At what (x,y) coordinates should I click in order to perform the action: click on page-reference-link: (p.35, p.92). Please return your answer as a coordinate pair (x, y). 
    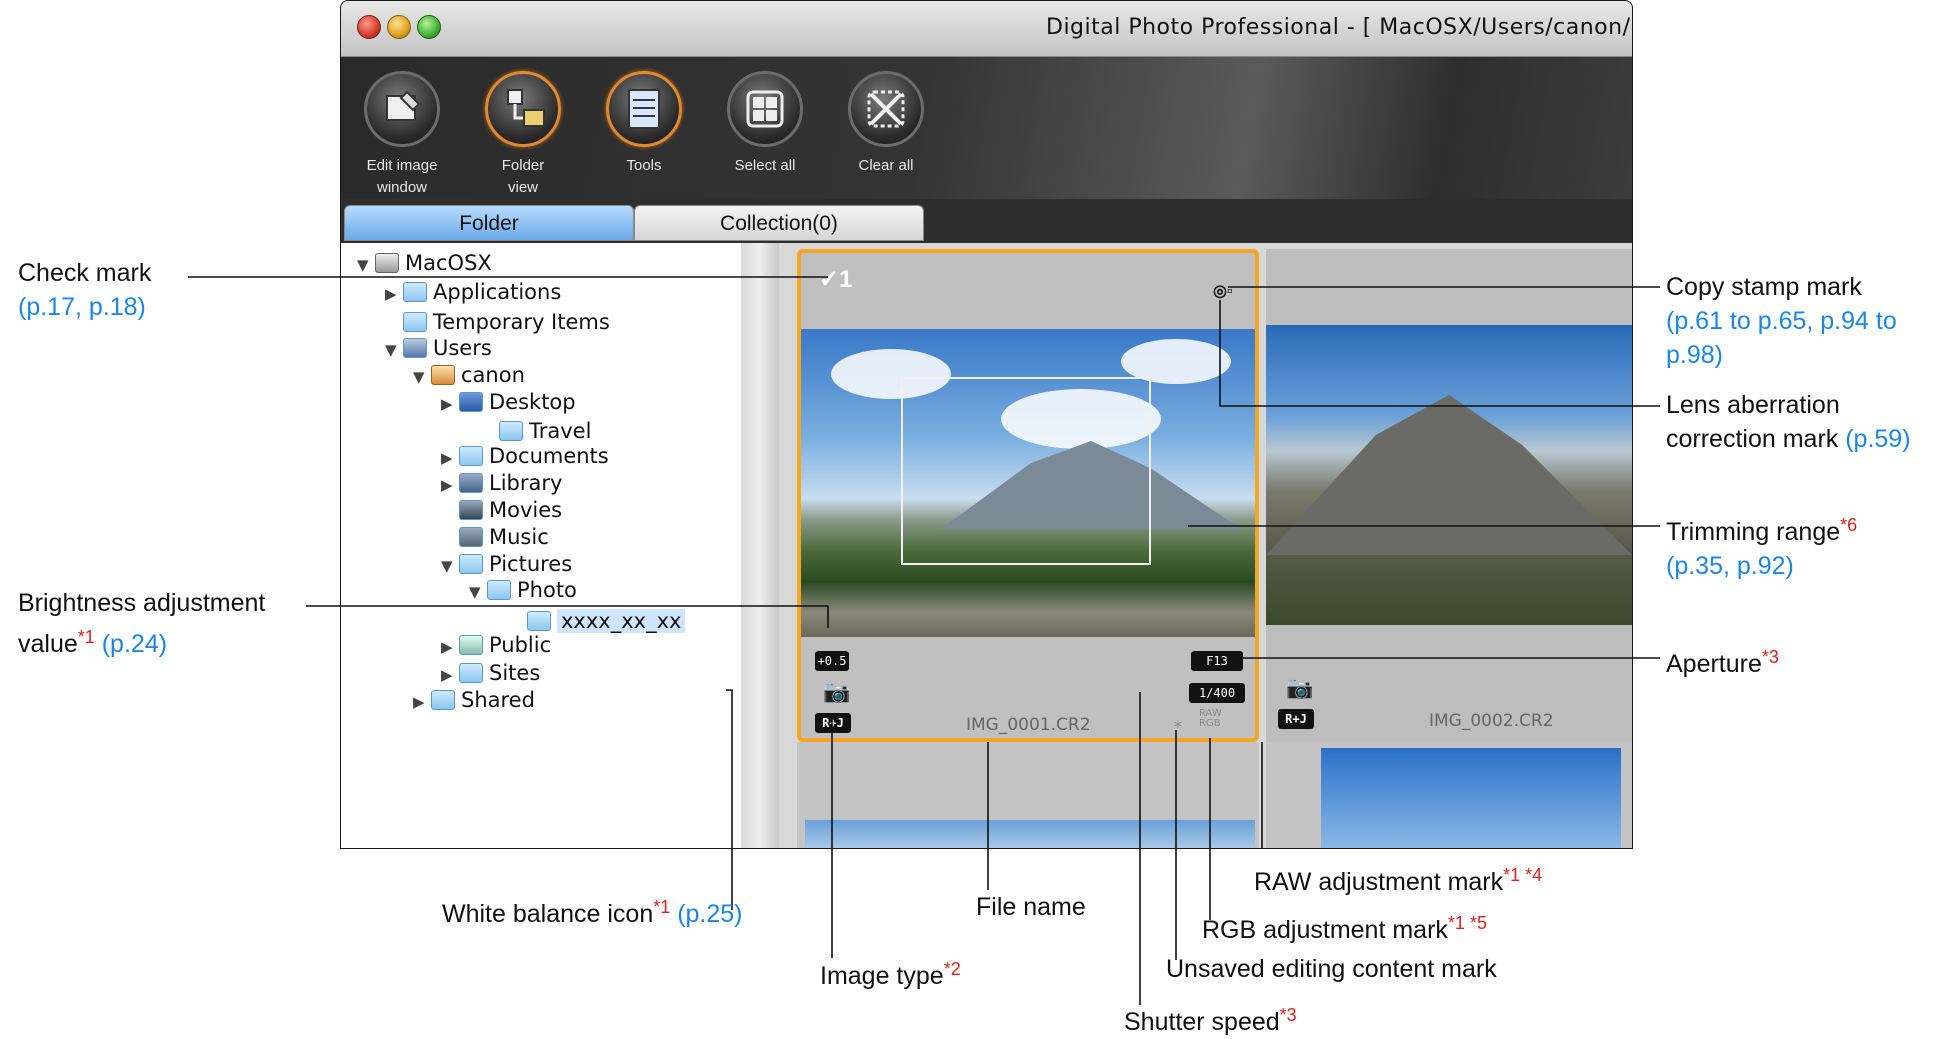
    Looking at the image, I should click on (1730, 566).